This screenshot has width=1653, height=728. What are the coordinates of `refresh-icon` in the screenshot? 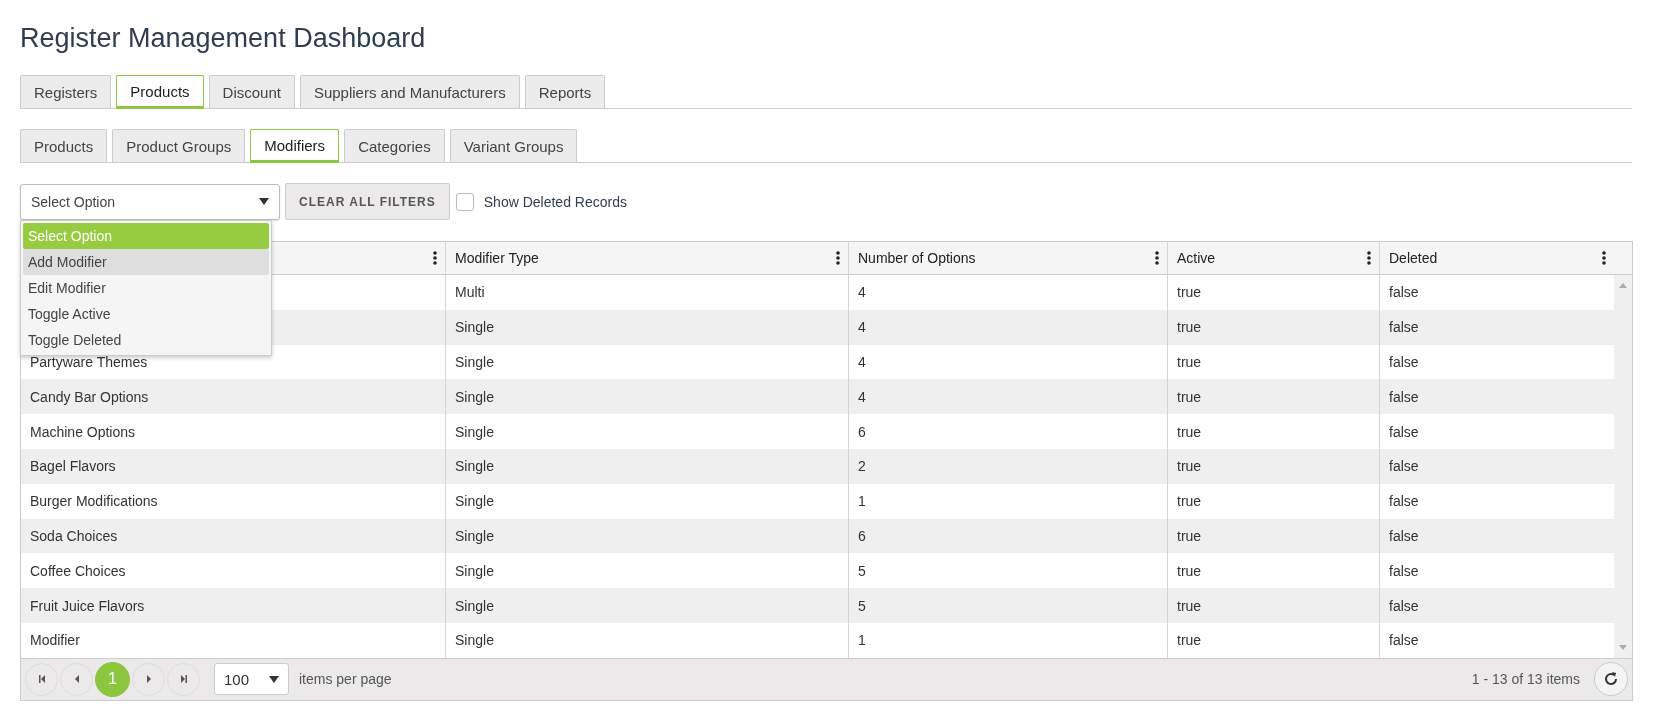 It's located at (1611, 679).